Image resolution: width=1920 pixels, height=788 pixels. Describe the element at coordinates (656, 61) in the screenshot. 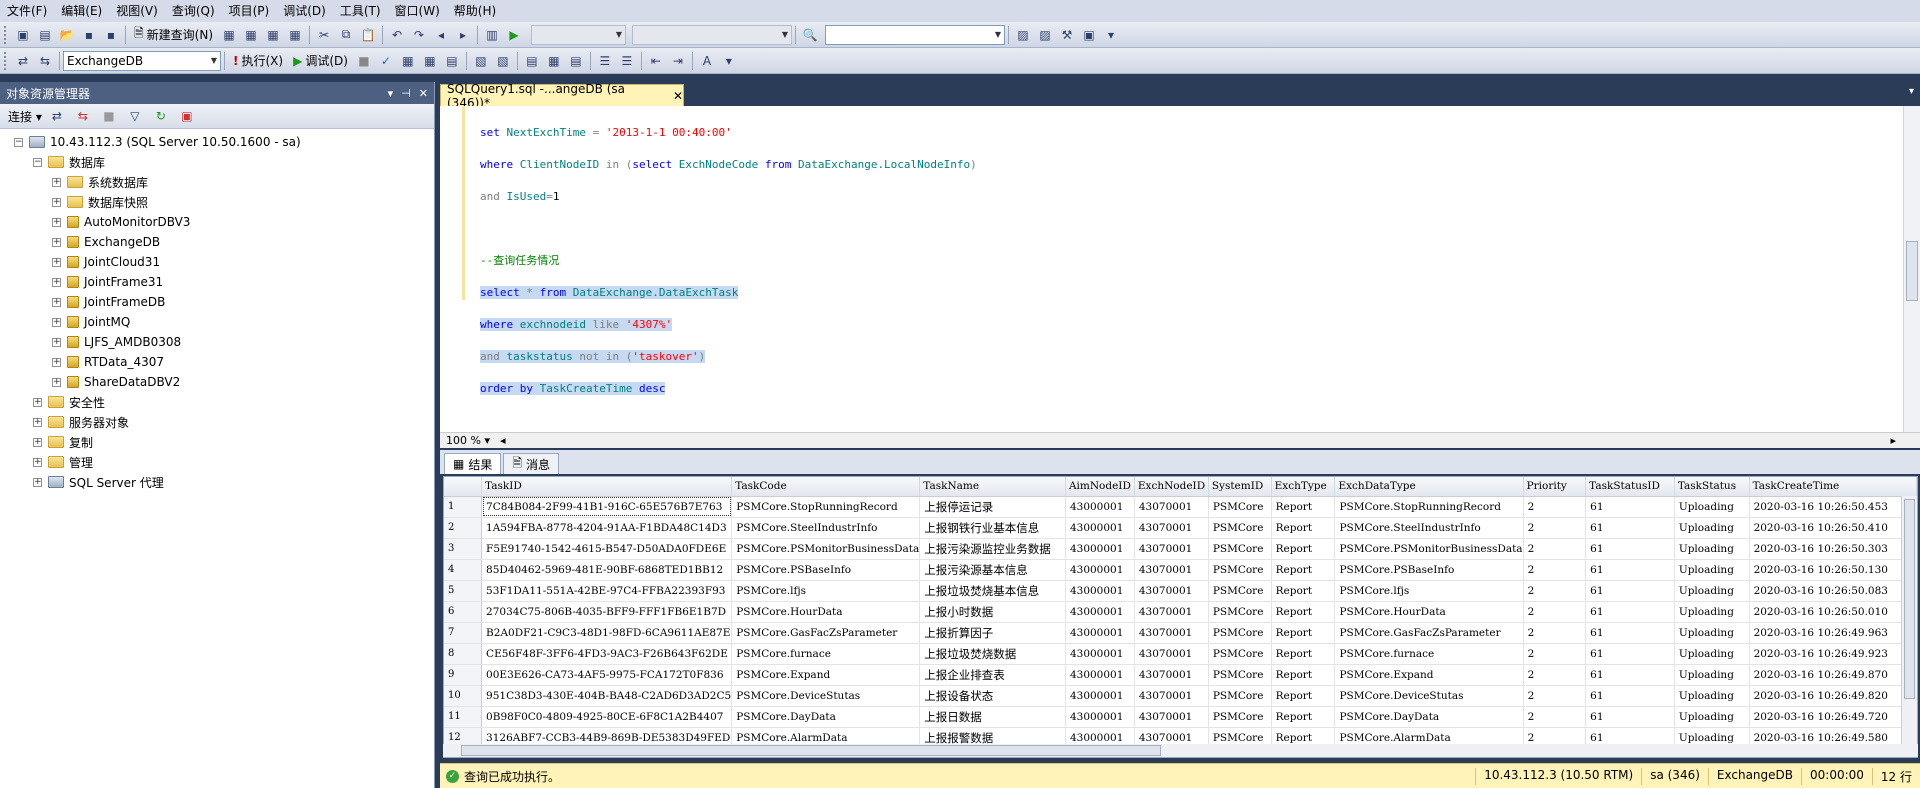

I see `decrease-indent-icon: ⇤` at that location.